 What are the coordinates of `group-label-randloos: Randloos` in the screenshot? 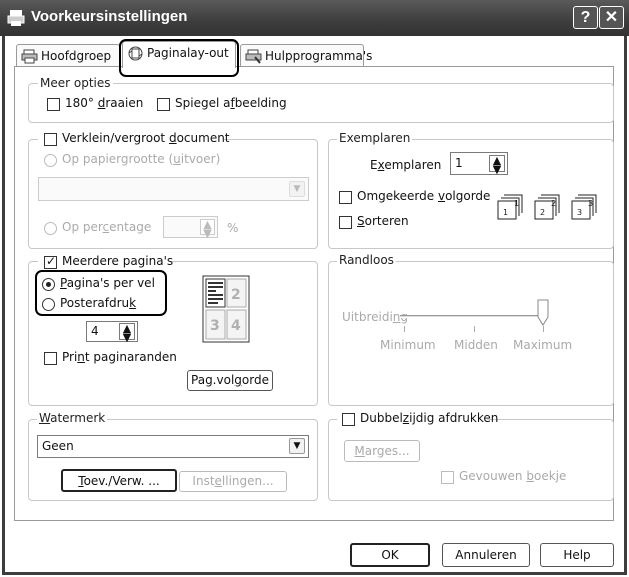 It's located at (366, 260).